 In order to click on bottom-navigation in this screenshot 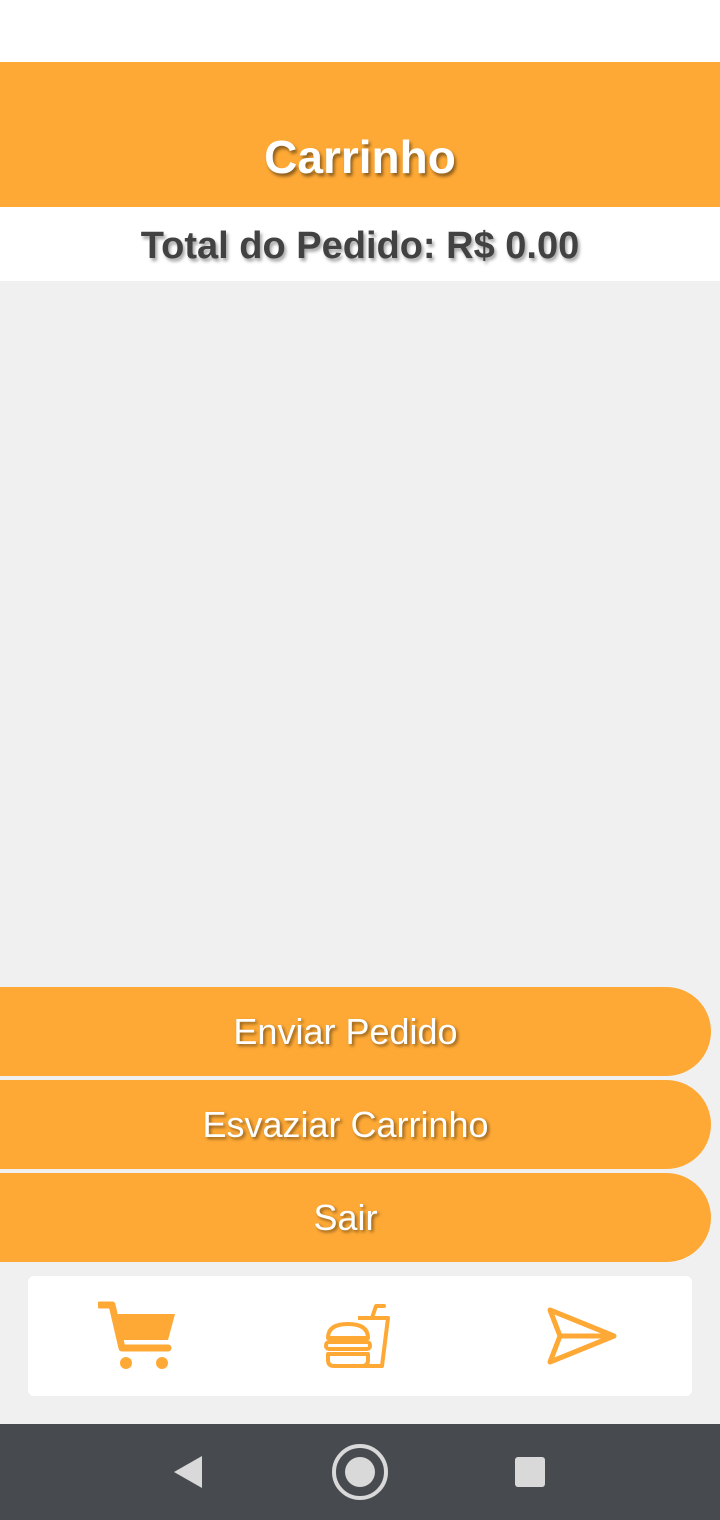, I will do `click(360, 1336)`.